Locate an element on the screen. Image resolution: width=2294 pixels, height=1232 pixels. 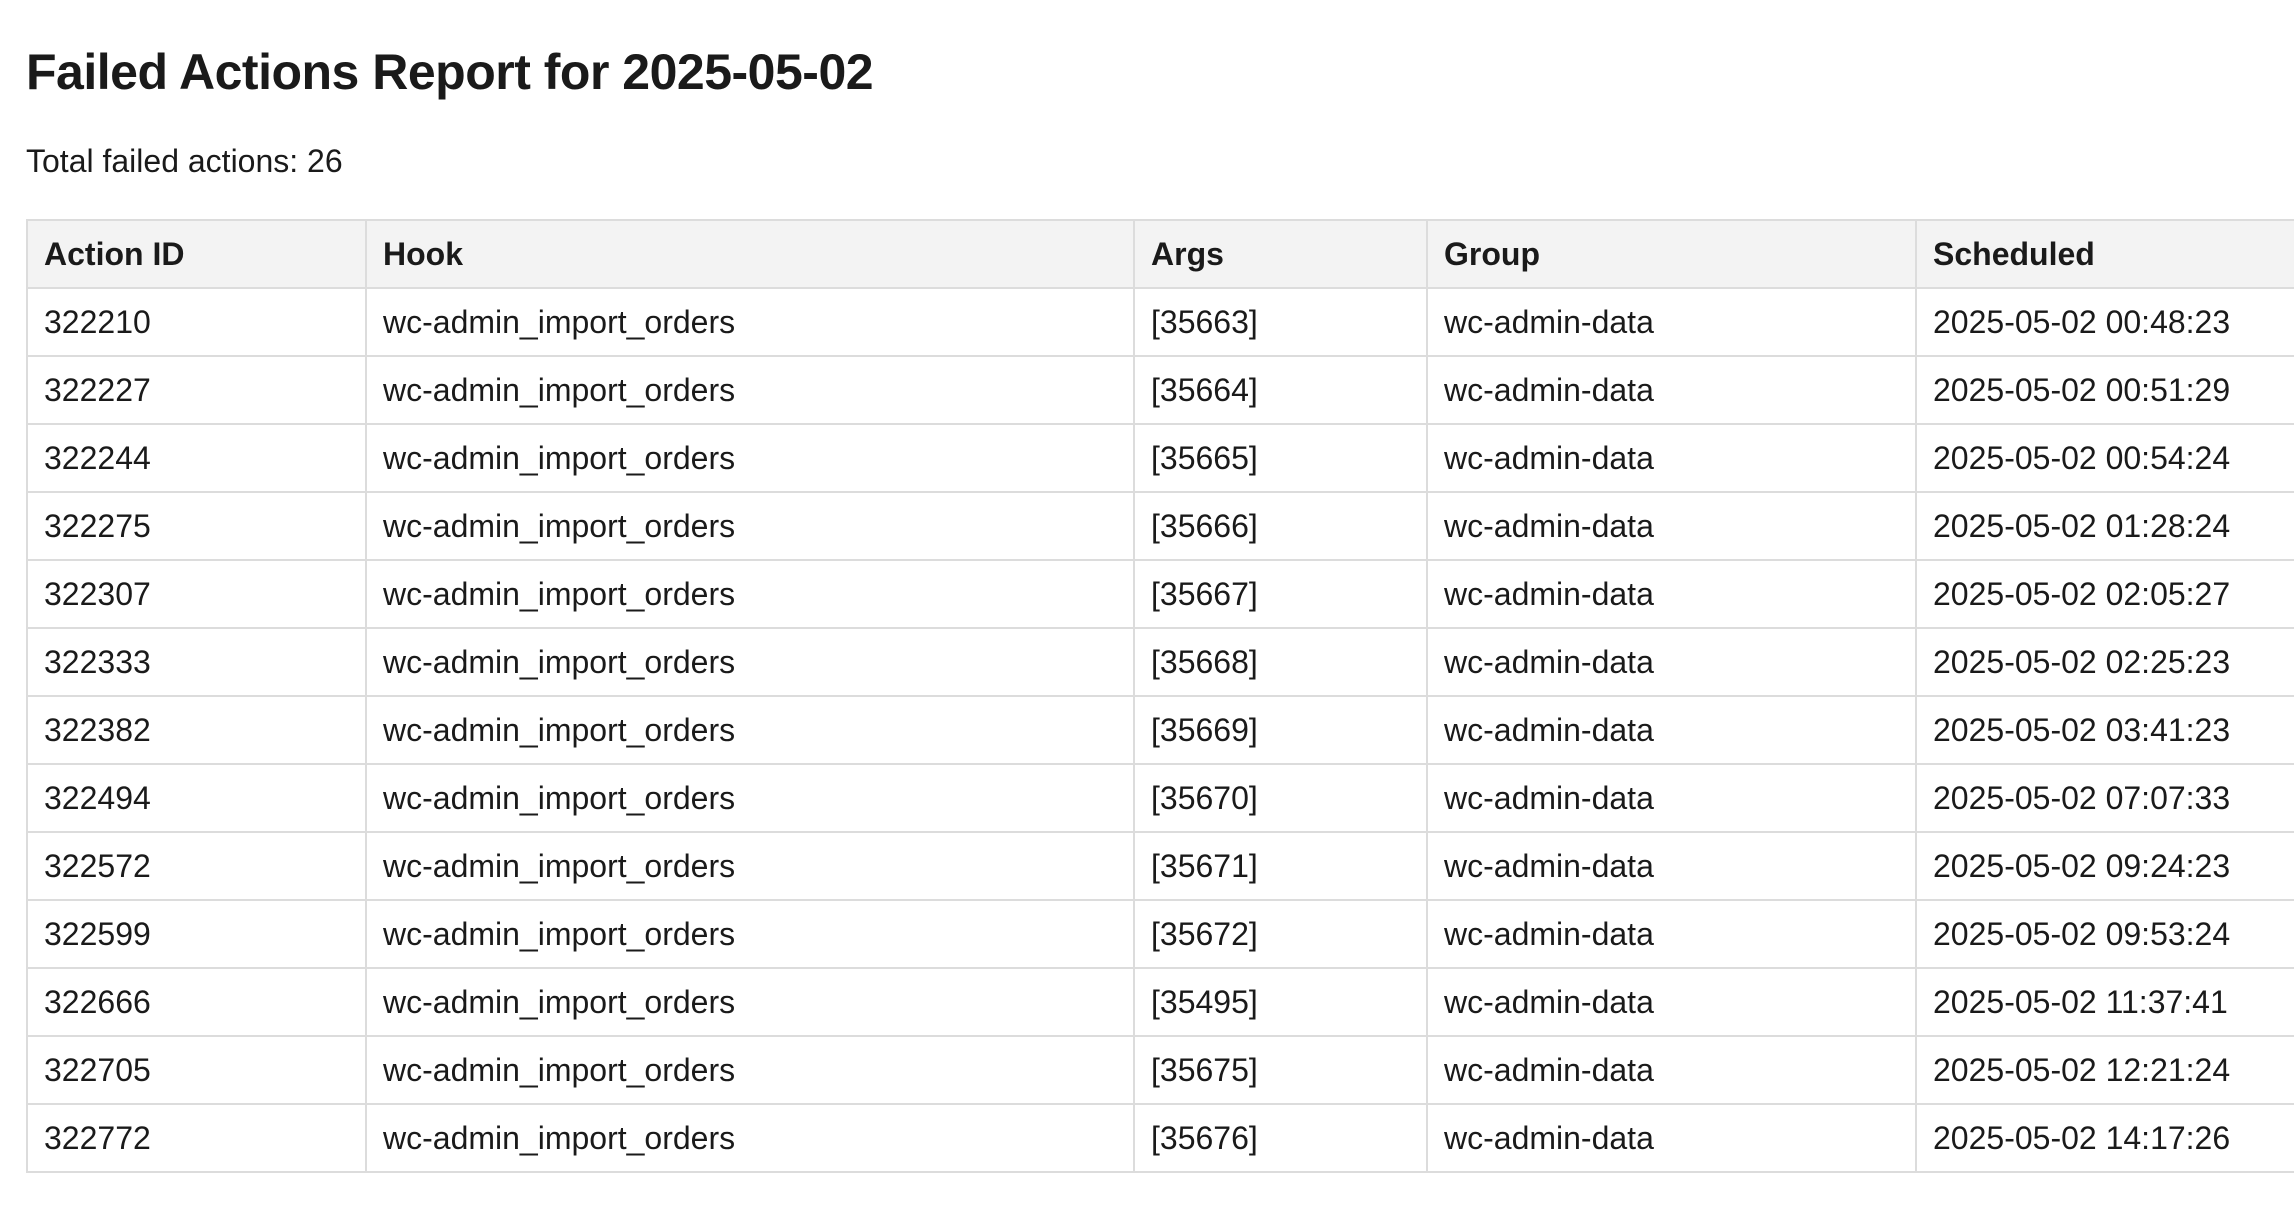
scheduled-cell: 2025-05-02 03:41:23 is located at coordinates (2104, 730).